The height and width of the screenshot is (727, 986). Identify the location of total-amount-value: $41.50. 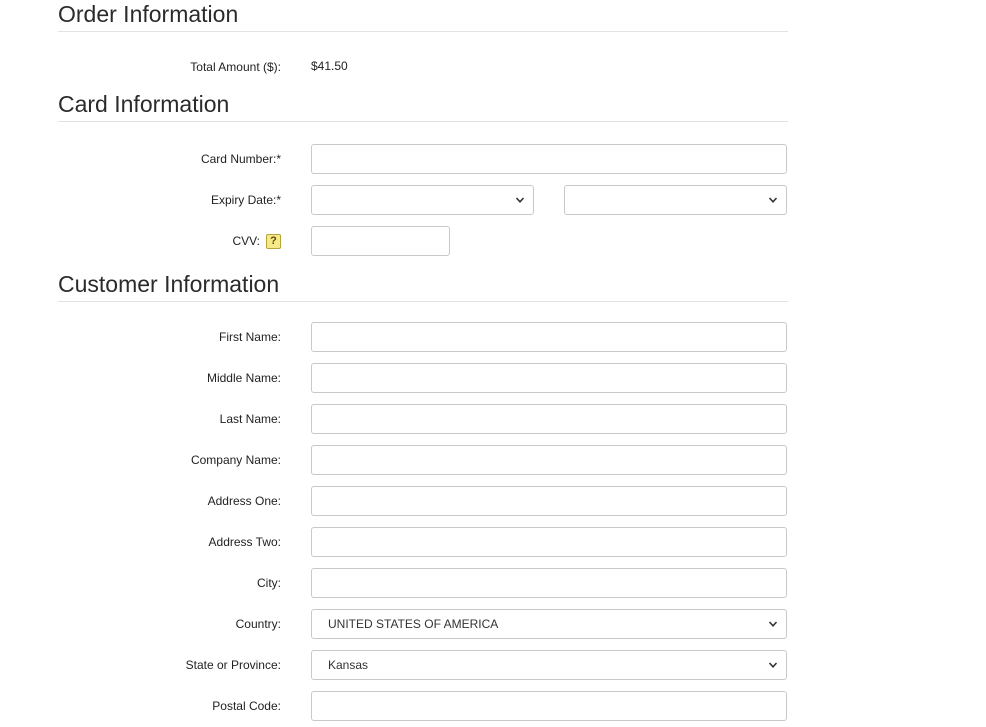
(329, 66).